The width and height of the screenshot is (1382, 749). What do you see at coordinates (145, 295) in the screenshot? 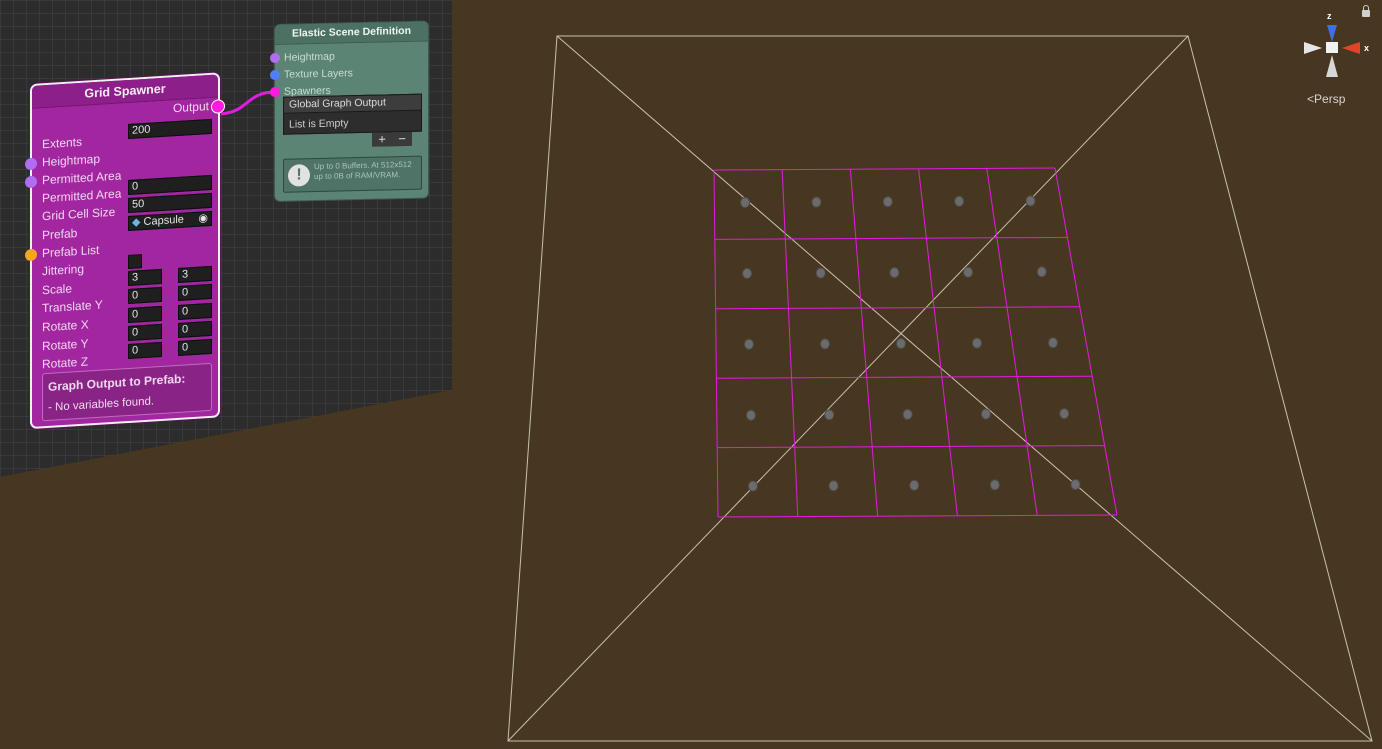
I see `translate-y-min-field: 0` at bounding box center [145, 295].